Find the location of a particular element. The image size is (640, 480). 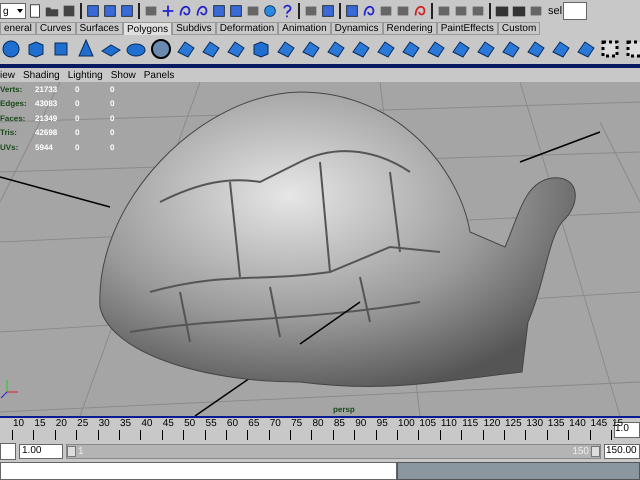

frame-tick-label: 70 is located at coordinates (275, 423).